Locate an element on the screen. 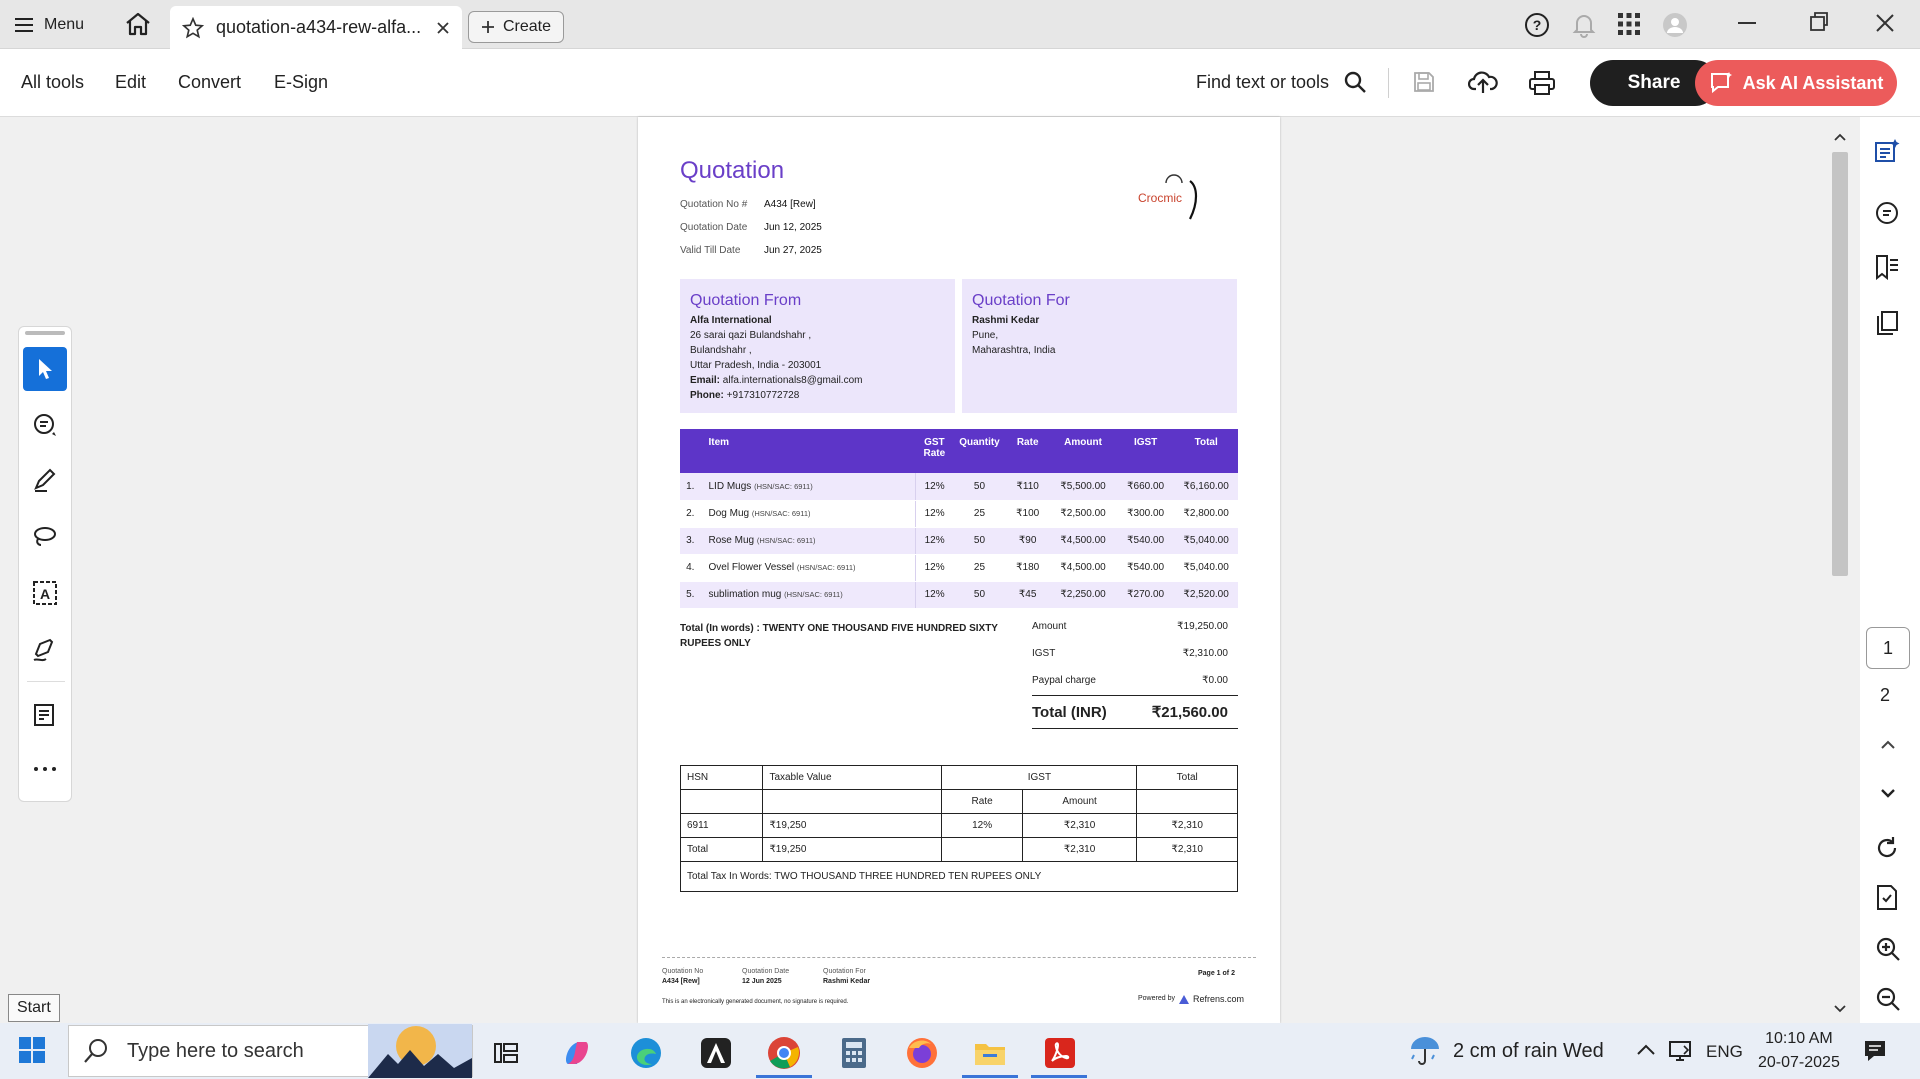 This screenshot has height=1079, width=1920. star-icon is located at coordinates (193, 27).